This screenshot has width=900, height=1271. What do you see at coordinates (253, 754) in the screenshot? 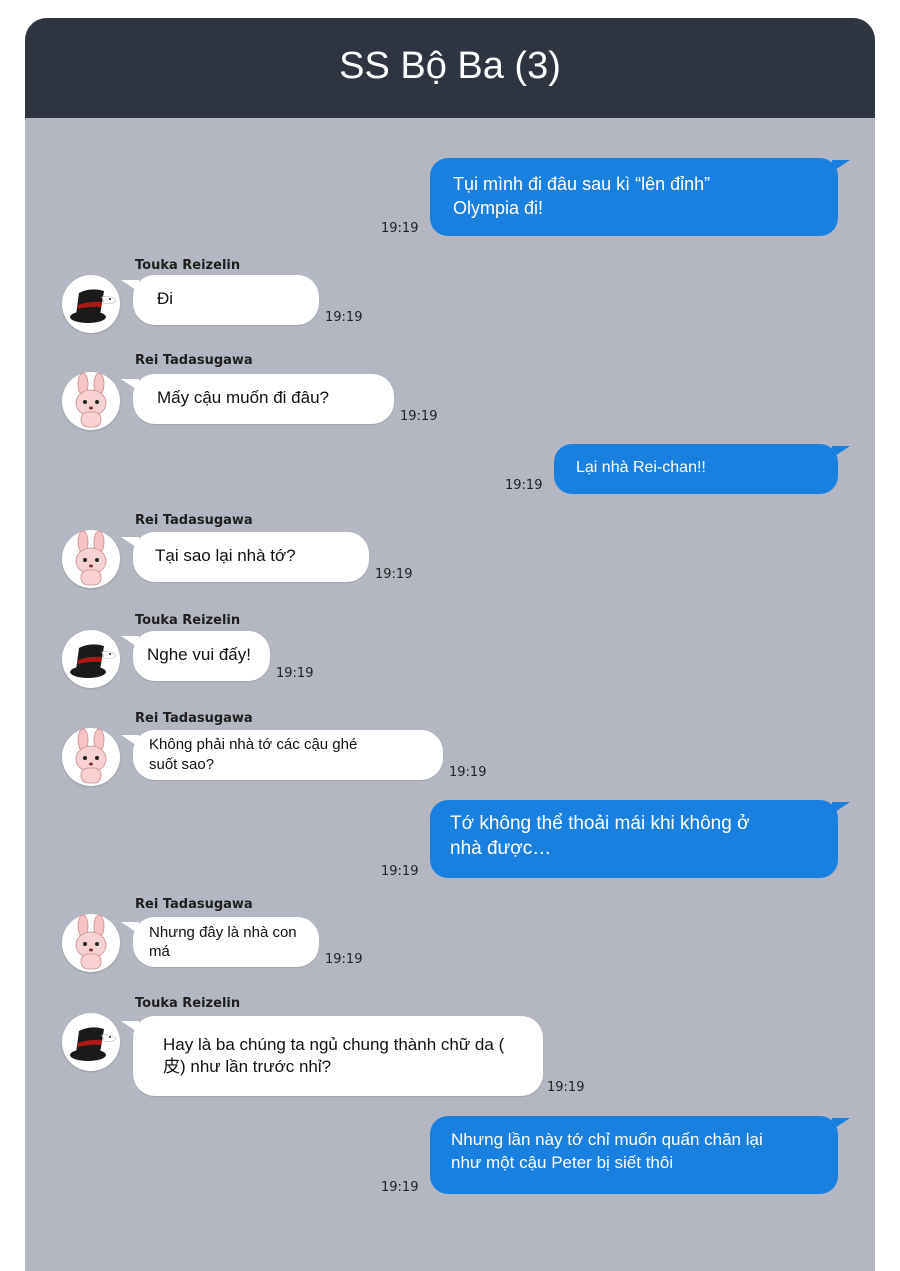
I see `message-text: Không phải nhà tớ các cậu ghé suốt sao?` at bounding box center [253, 754].